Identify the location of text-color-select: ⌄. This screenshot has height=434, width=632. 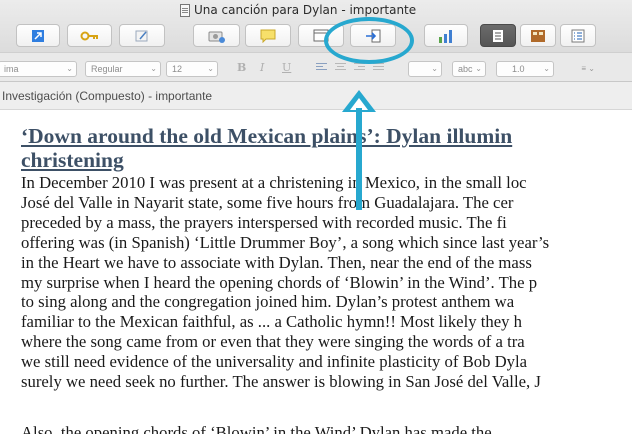
(425, 69).